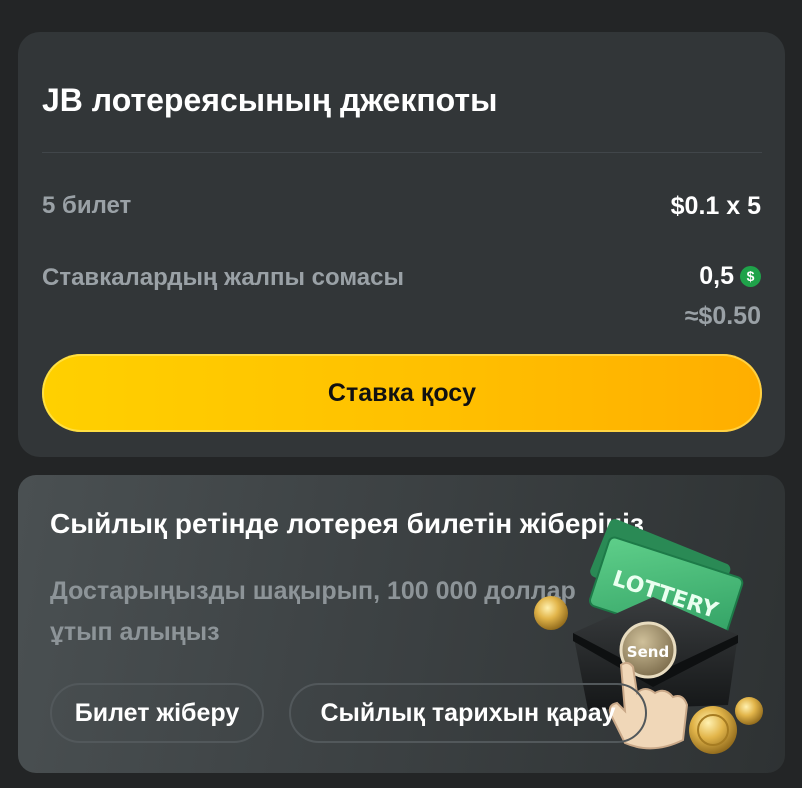  I want to click on total-approx: ≈$0.50, so click(722, 316).